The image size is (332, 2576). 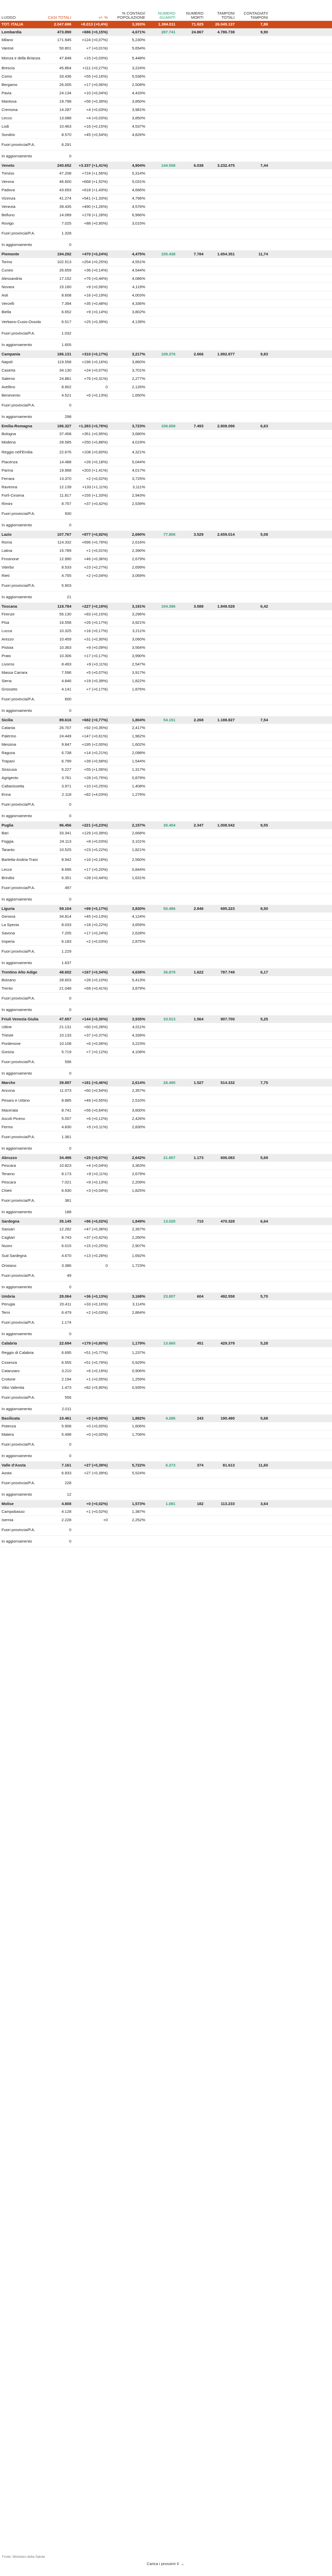 What do you see at coordinates (22, 1362) in the screenshot?
I see `cell-name: Cosenza` at bounding box center [22, 1362].